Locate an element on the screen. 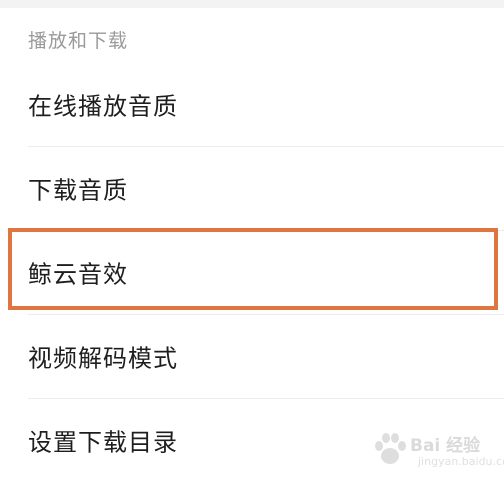  setting-item-label: 下载音质 is located at coordinates (78, 190).